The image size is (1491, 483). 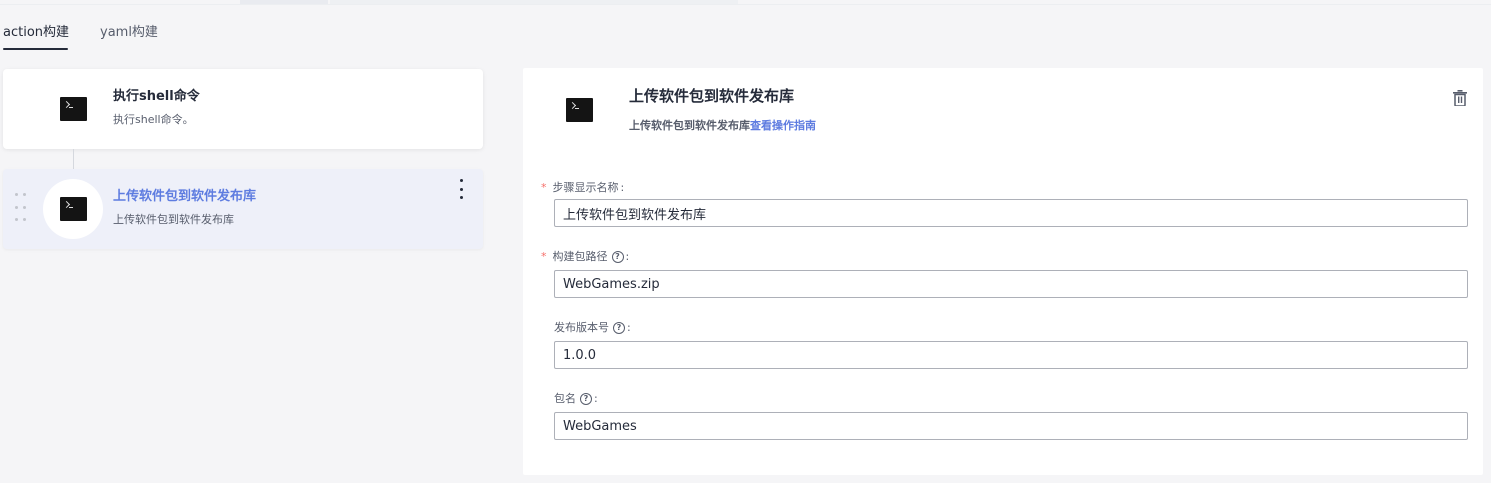 I want to click on panel-gutter, so click(x=513, y=269).